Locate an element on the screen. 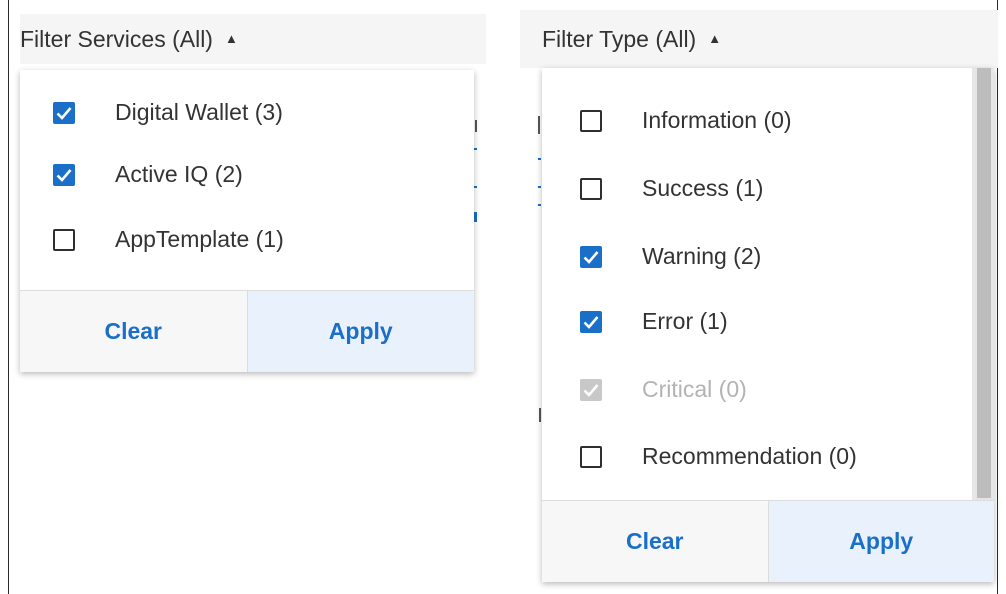  filter-option-digital-wallet: Digital Wallet (3) is located at coordinates (168, 112).